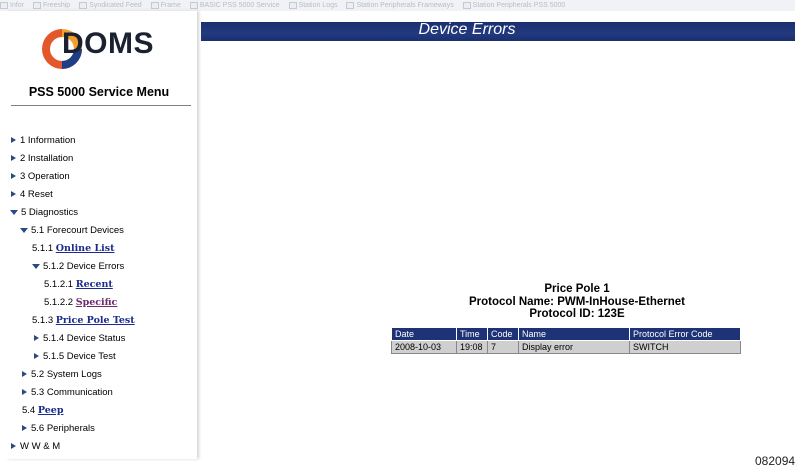 Image resolution: width=795 pixels, height=470 pixels. Describe the element at coordinates (51, 410) in the screenshot. I see `peep-link: Peep` at that location.